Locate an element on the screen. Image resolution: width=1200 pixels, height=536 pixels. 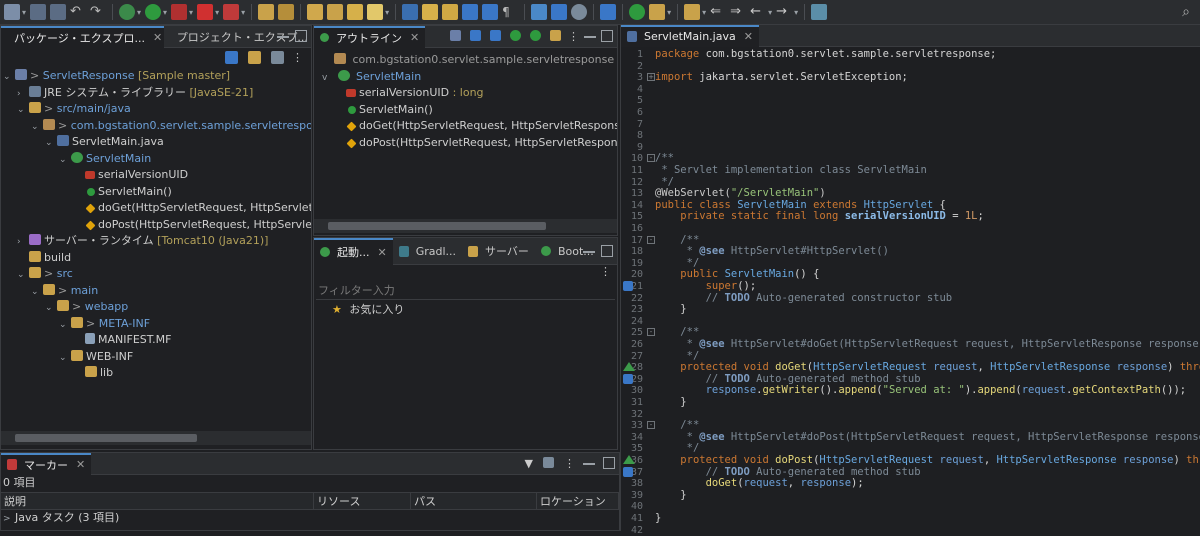
stop-icon is located at coordinates (205, 12).